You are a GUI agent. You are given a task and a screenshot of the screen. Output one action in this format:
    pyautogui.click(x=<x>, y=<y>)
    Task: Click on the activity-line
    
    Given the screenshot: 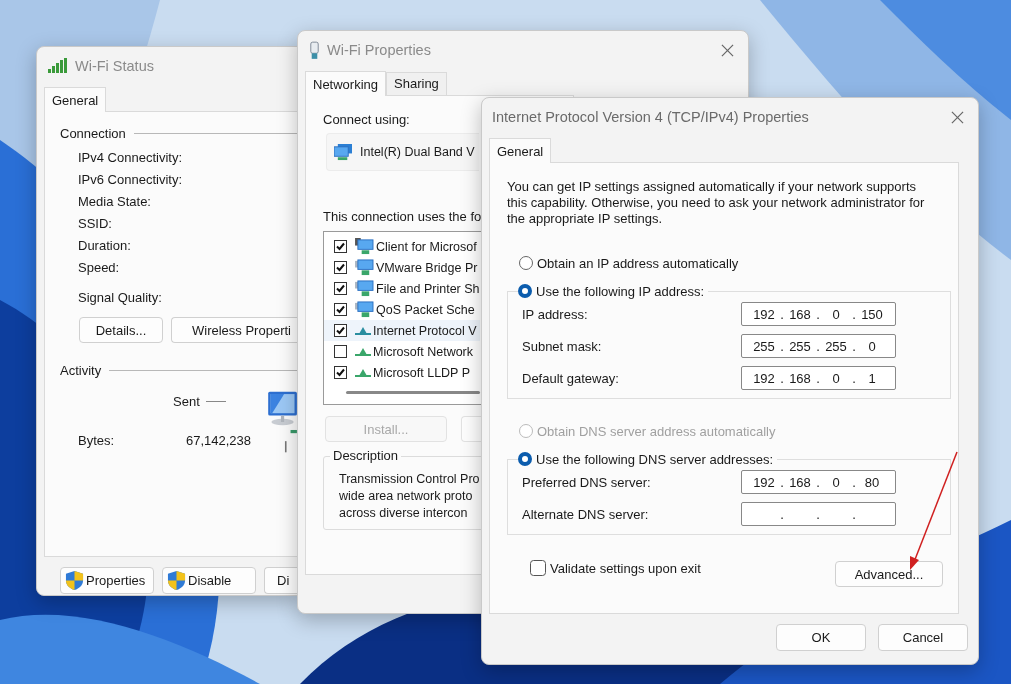 What is the action you would take?
    pyautogui.click(x=215, y=401)
    